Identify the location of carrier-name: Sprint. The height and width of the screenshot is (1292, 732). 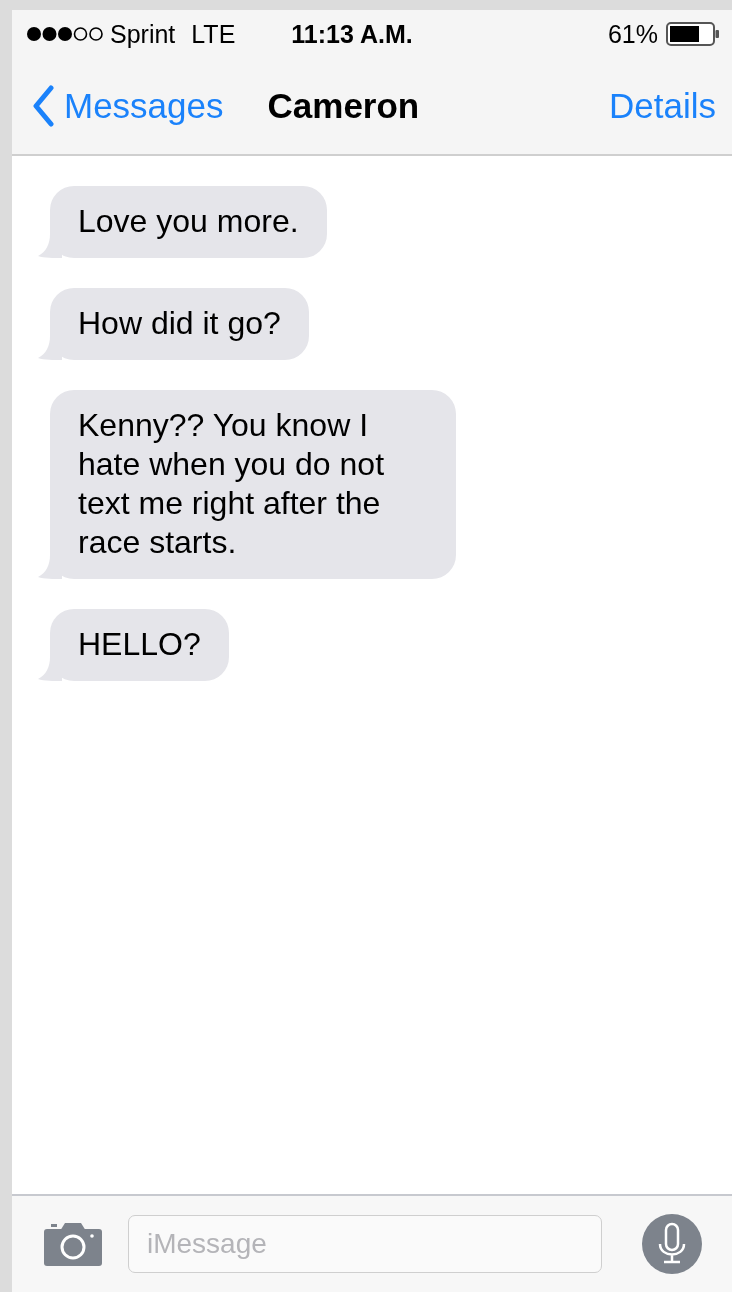
(143, 34).